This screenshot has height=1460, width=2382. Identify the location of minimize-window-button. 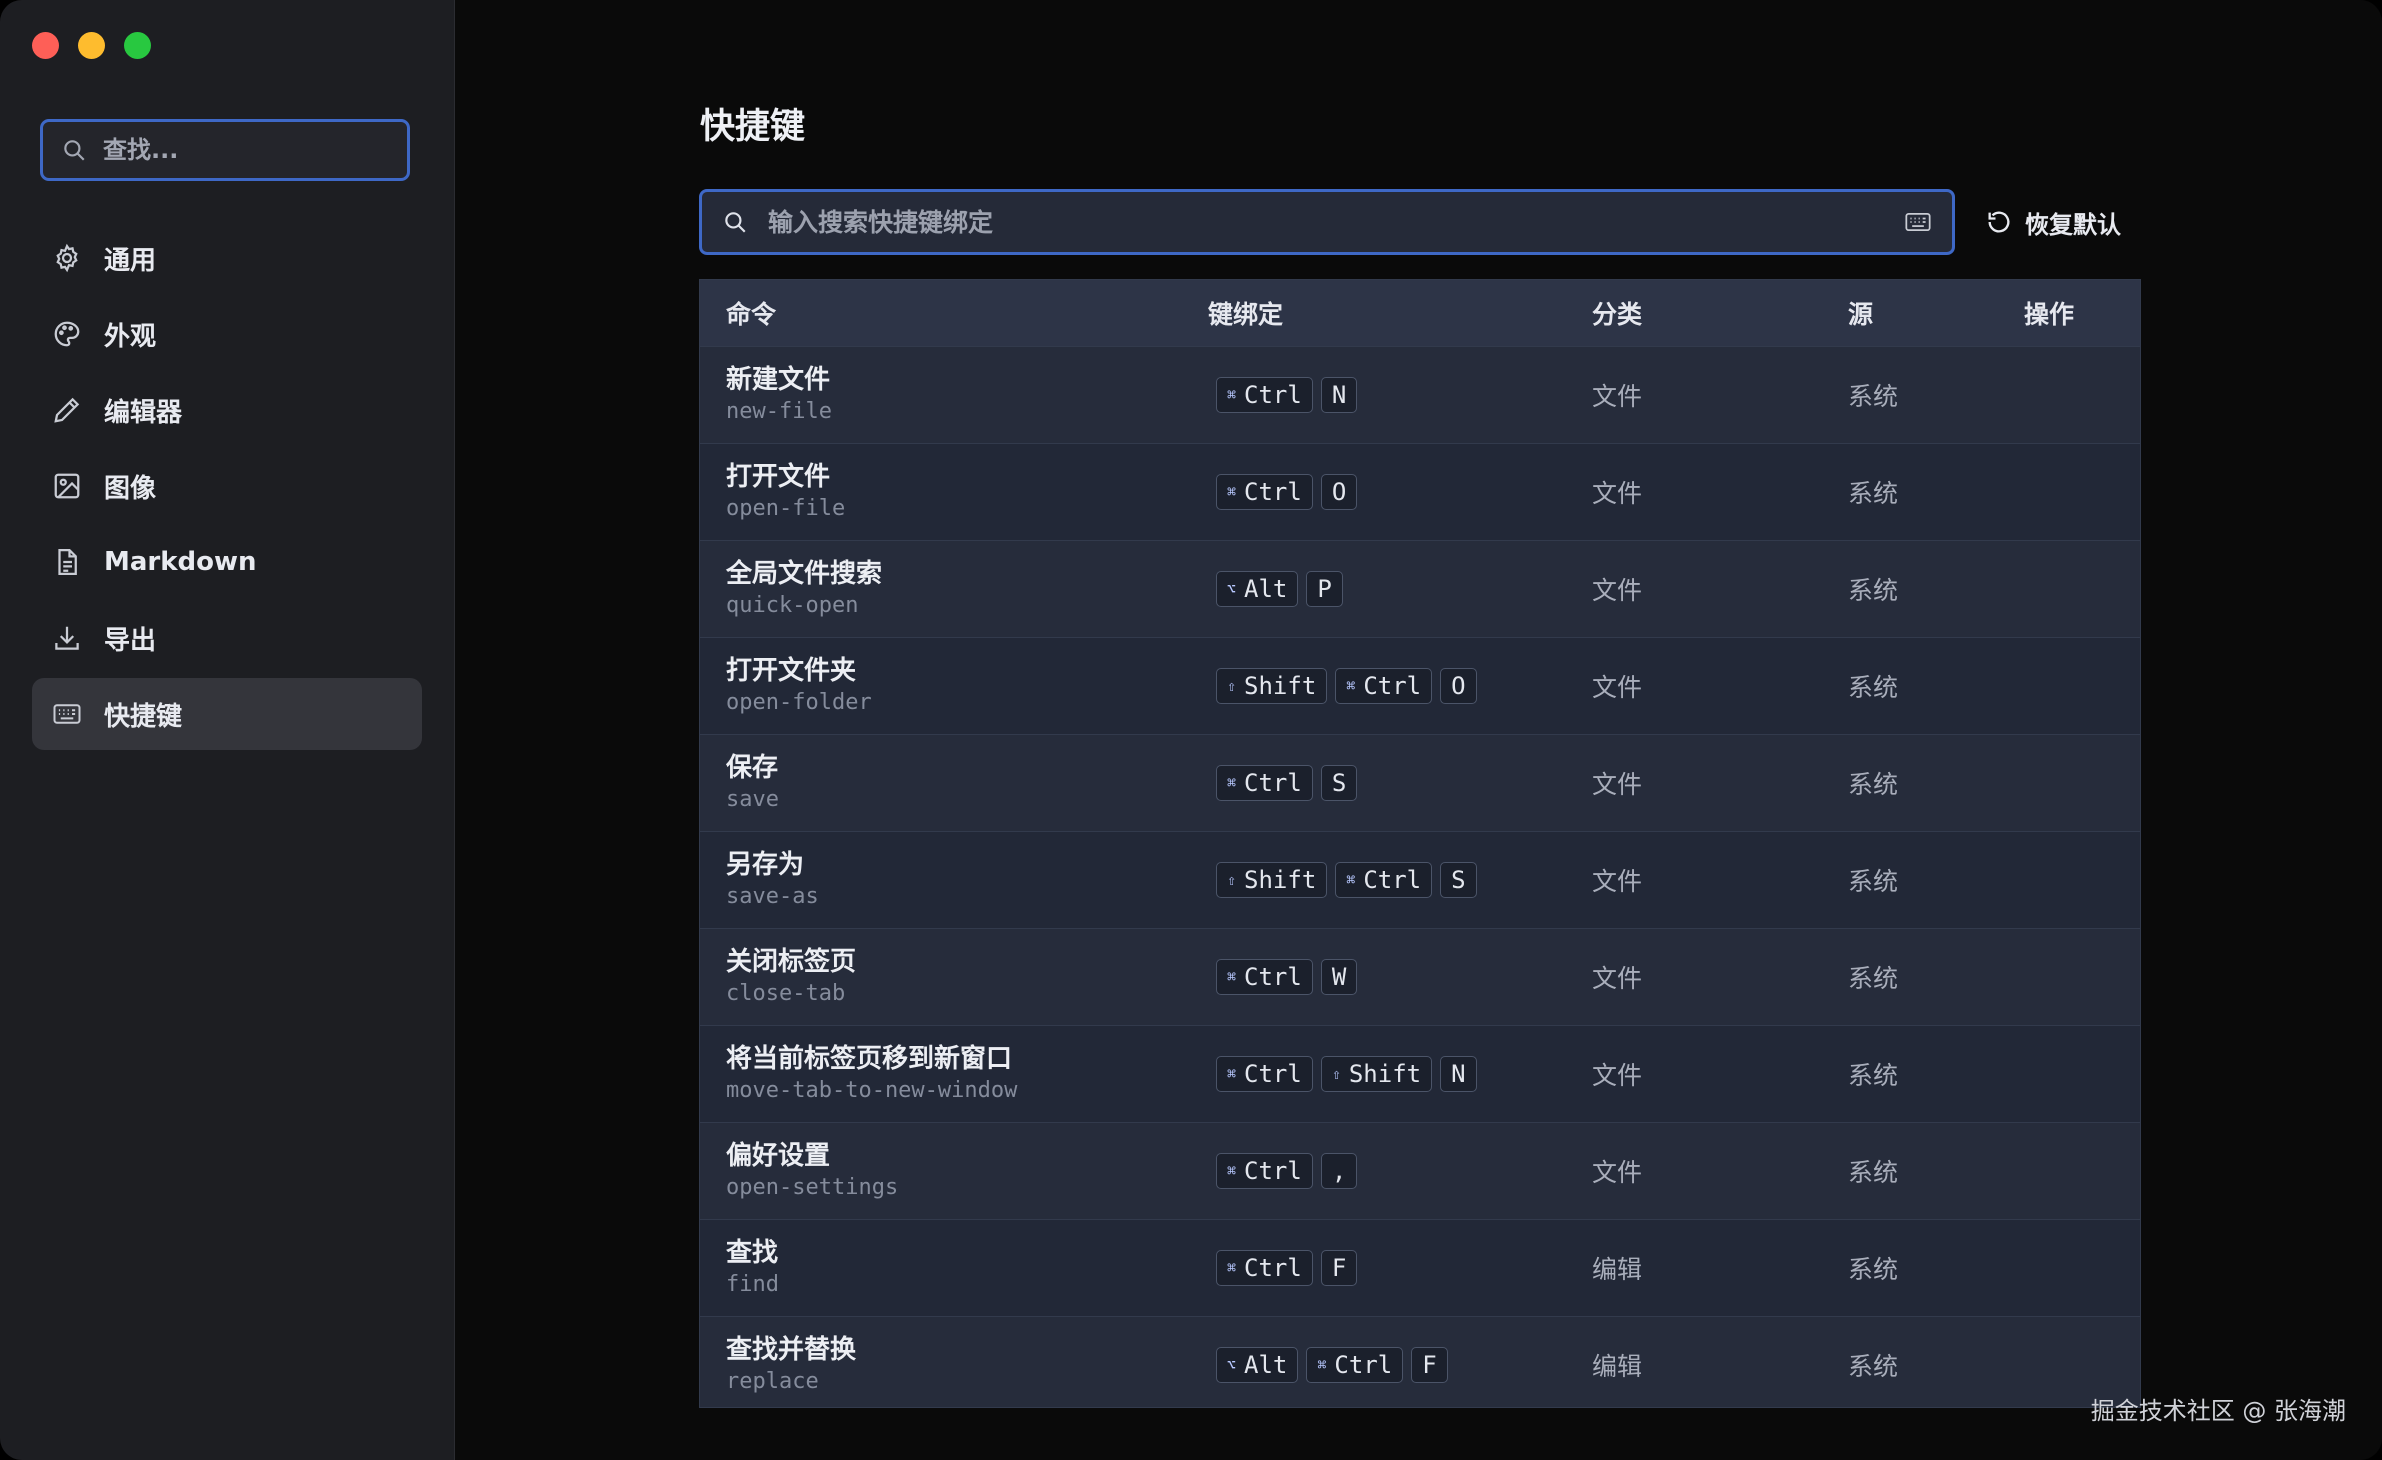
(91, 45).